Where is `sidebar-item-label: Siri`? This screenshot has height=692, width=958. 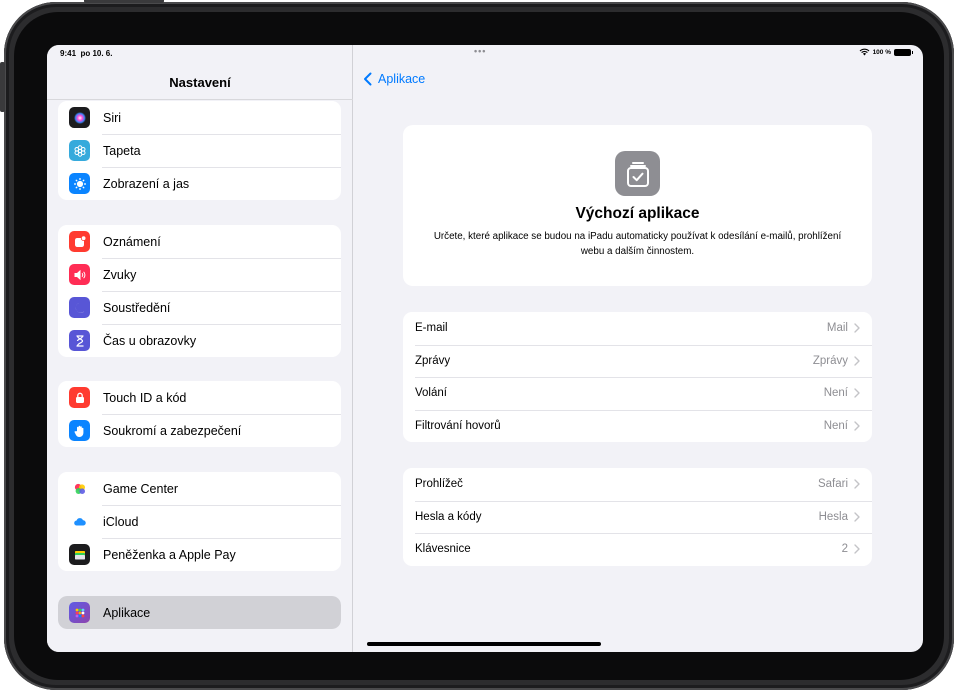 sidebar-item-label: Siri is located at coordinates (112, 117).